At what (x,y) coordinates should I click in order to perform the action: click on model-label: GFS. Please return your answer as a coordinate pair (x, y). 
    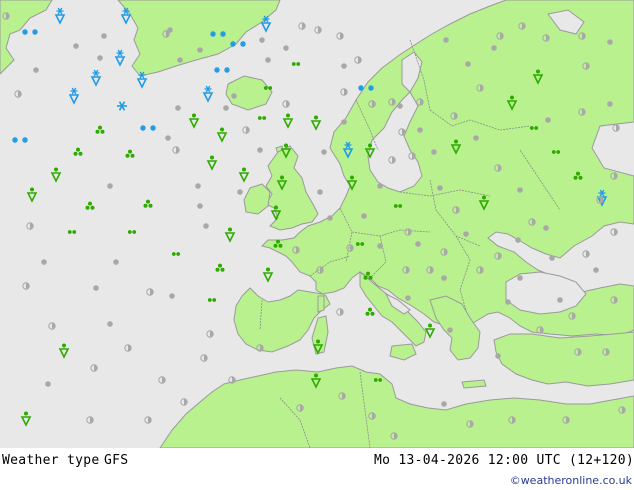
    Looking at the image, I should click on (116, 460).